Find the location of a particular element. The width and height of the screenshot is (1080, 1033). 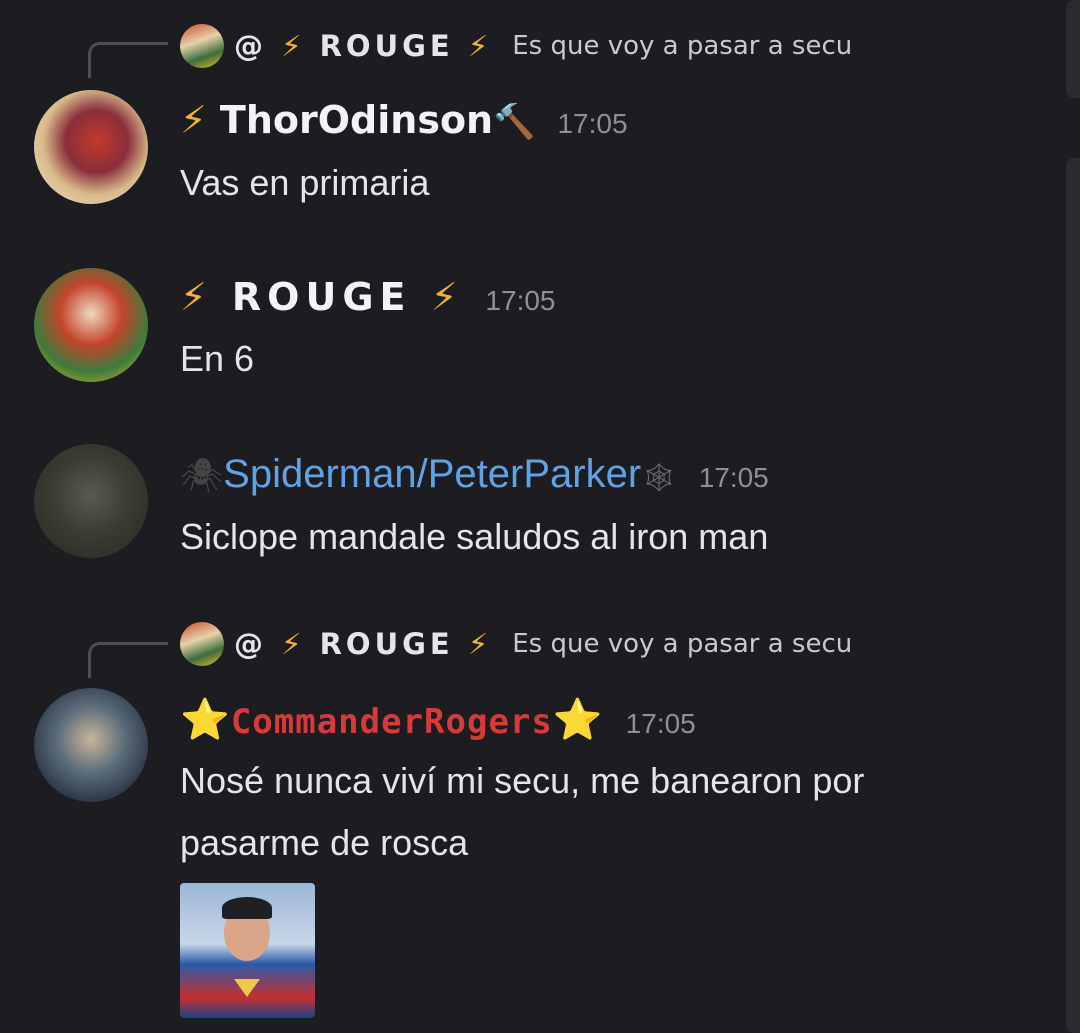

attachment-emblem is located at coordinates (247, 988).